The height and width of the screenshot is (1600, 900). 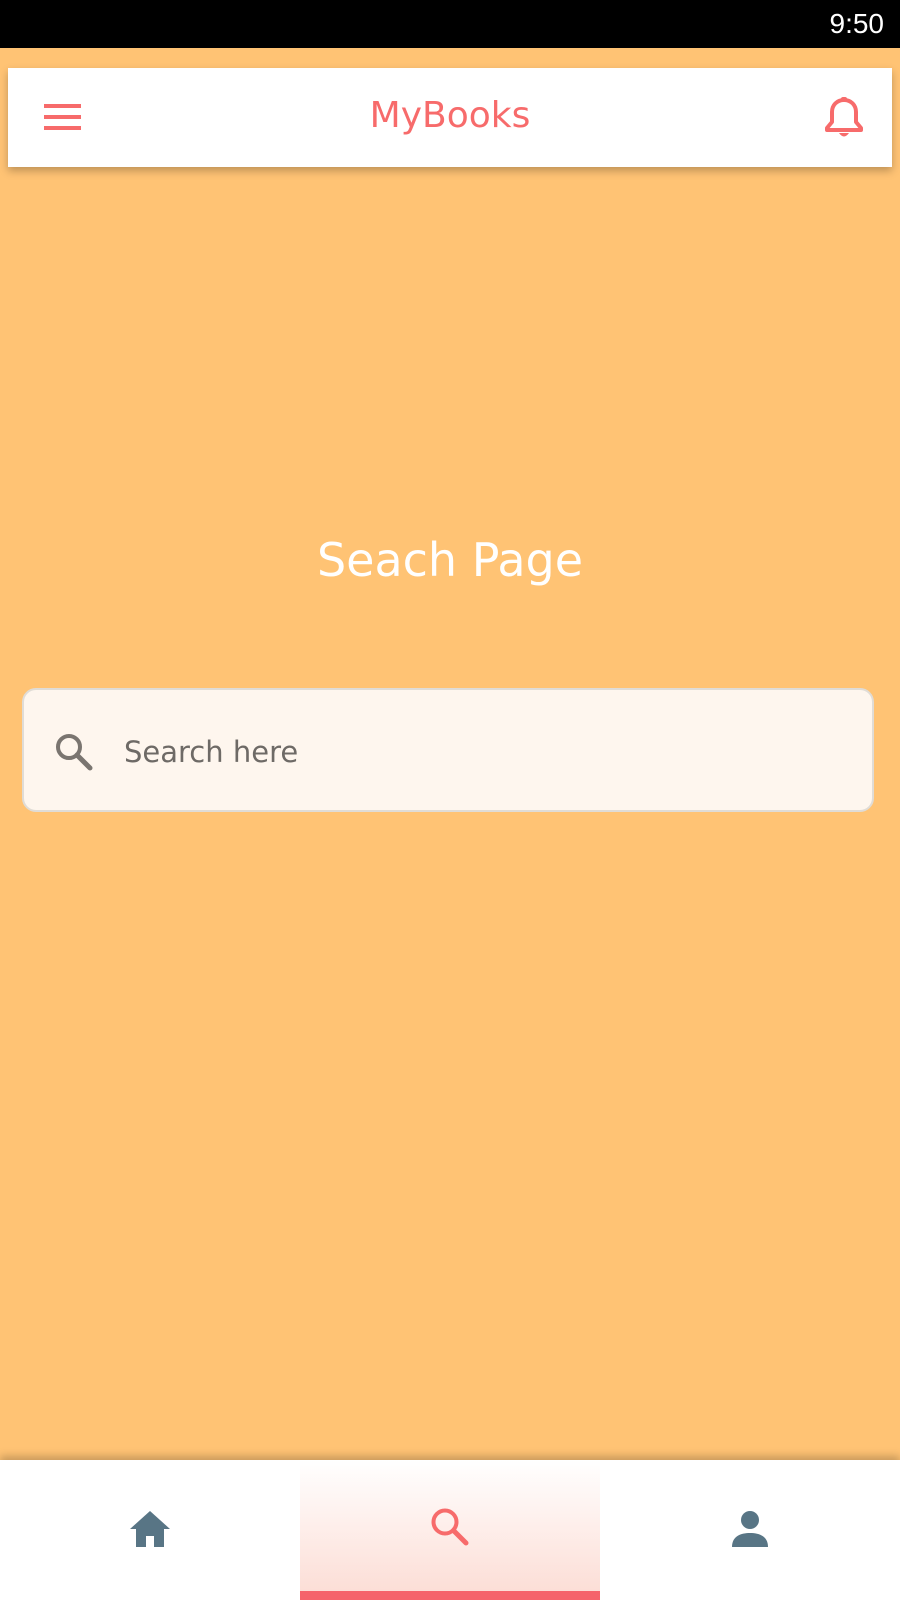 I want to click on status-bar: 9:50, so click(x=450, y=24).